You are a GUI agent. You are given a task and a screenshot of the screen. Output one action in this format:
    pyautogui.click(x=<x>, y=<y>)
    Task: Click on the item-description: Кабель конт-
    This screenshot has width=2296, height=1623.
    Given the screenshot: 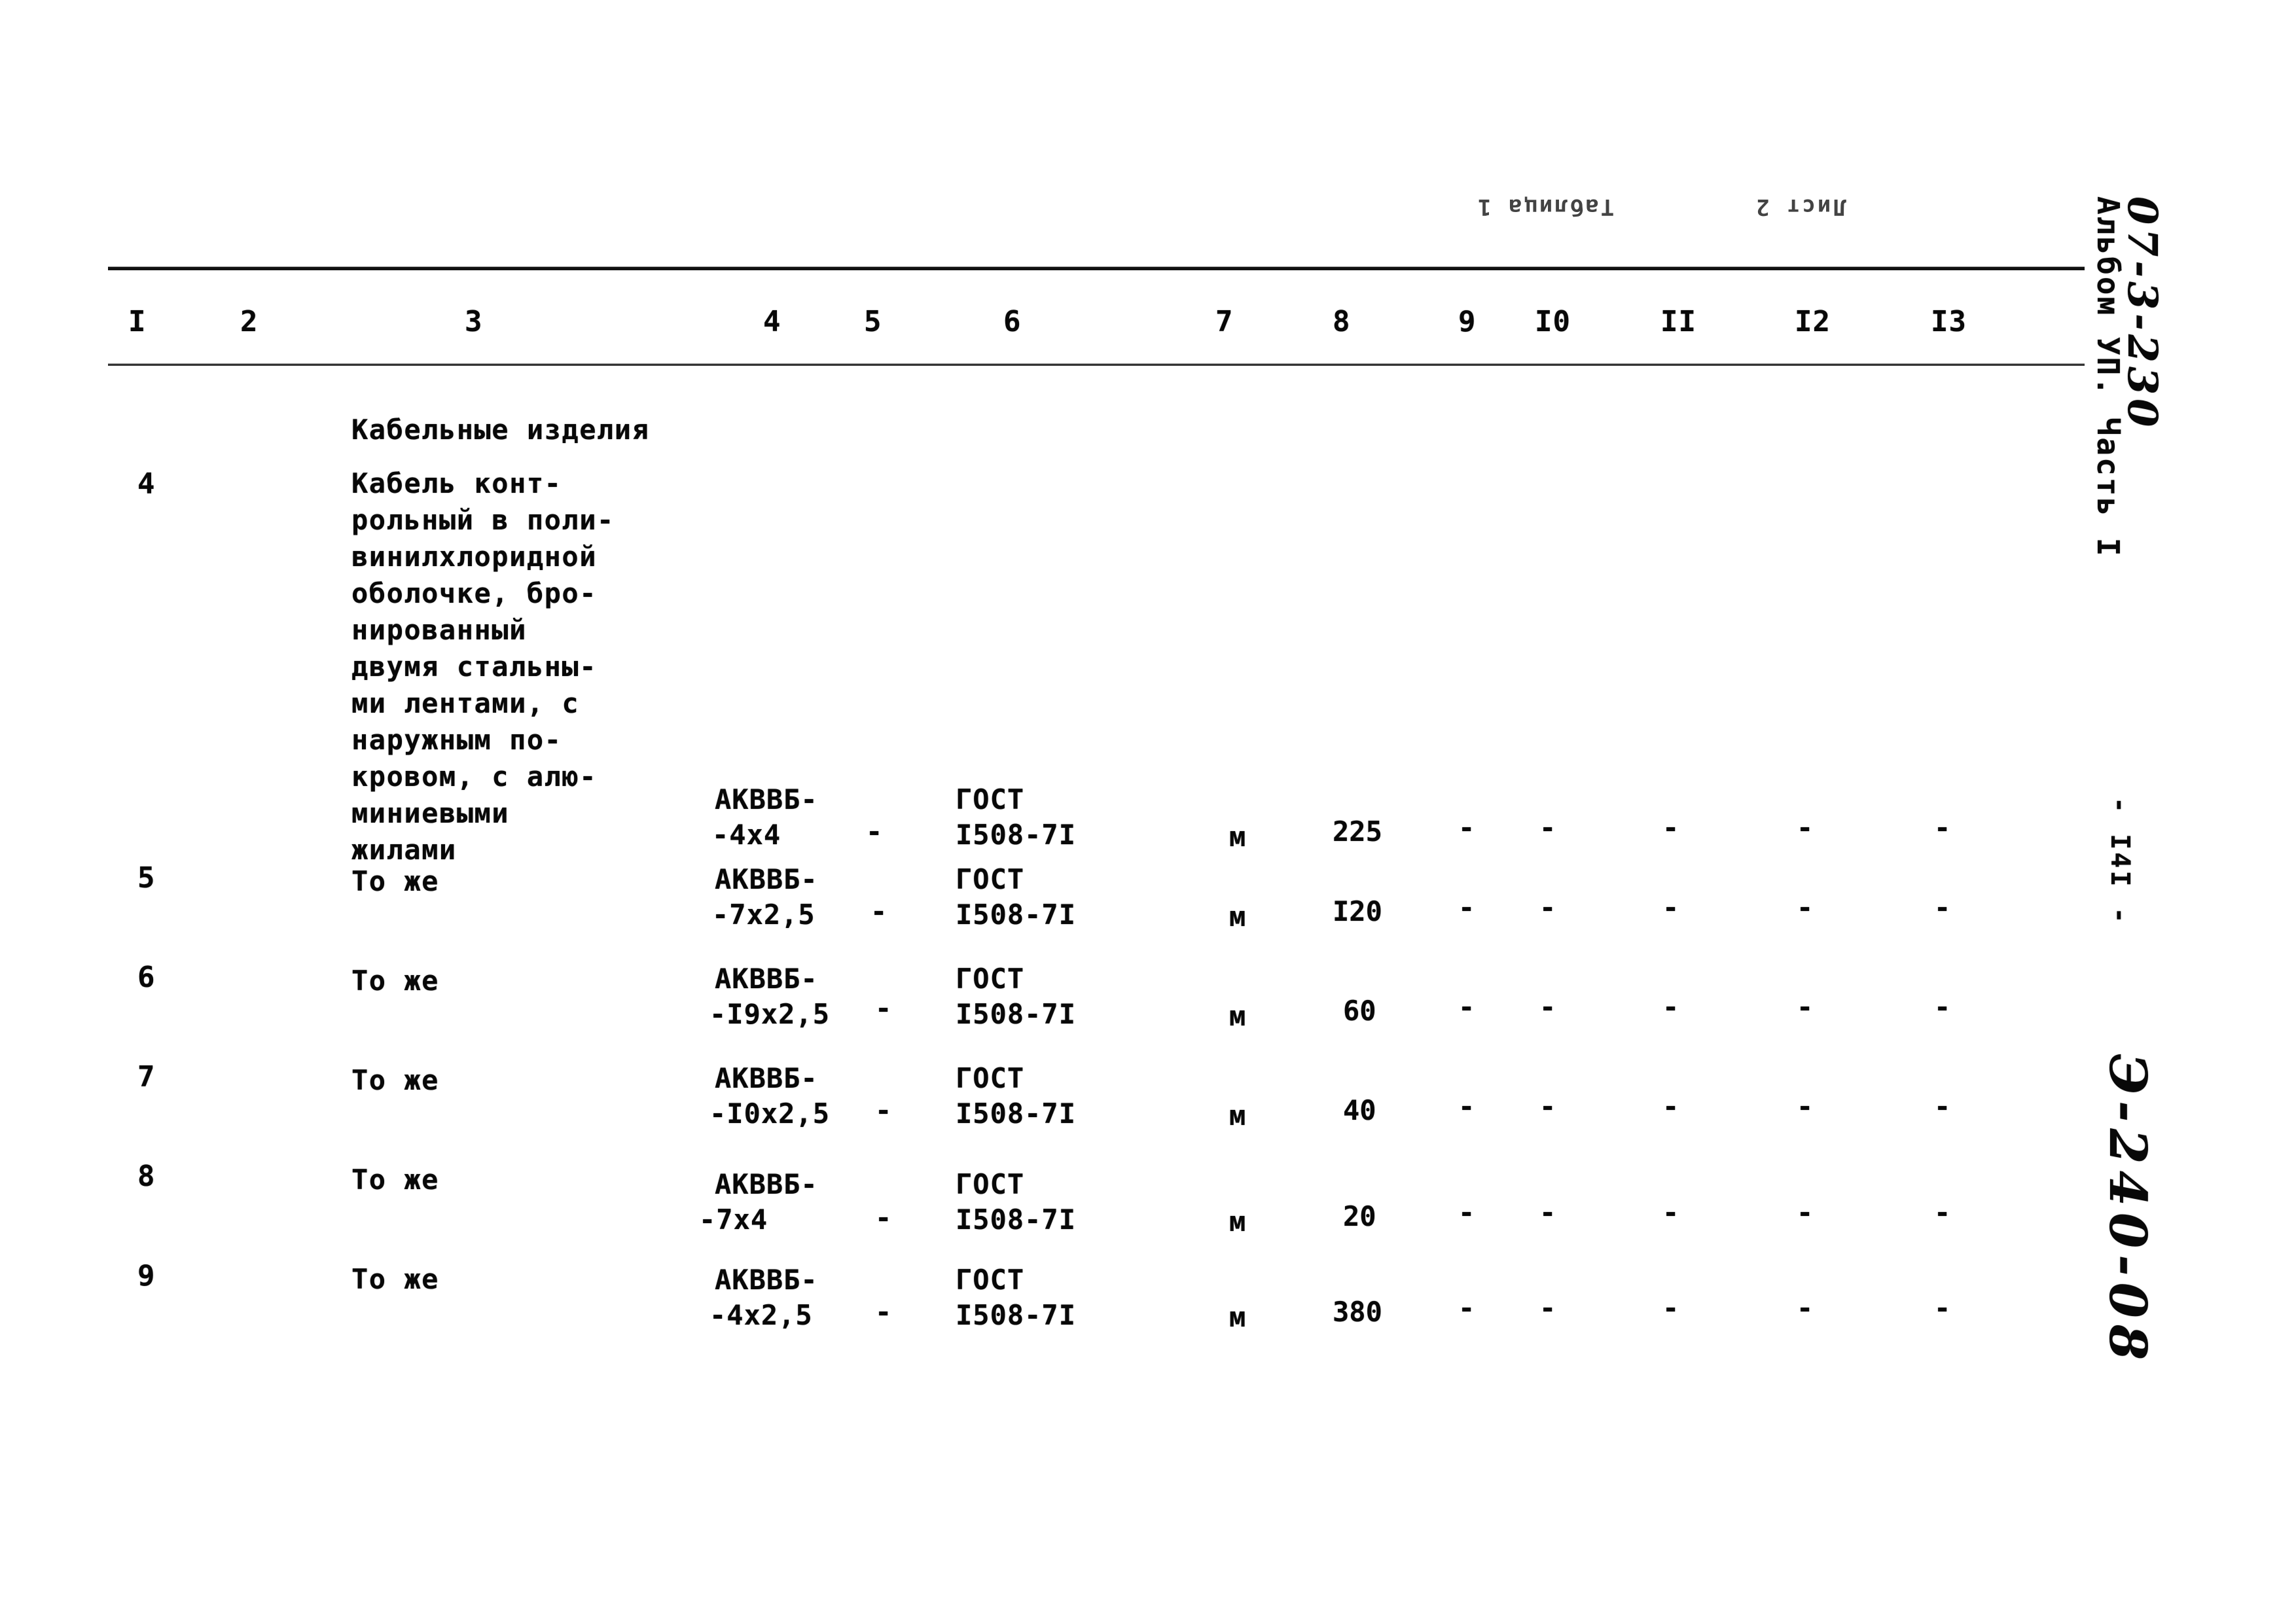 What is the action you would take?
    pyautogui.click(x=456, y=483)
    